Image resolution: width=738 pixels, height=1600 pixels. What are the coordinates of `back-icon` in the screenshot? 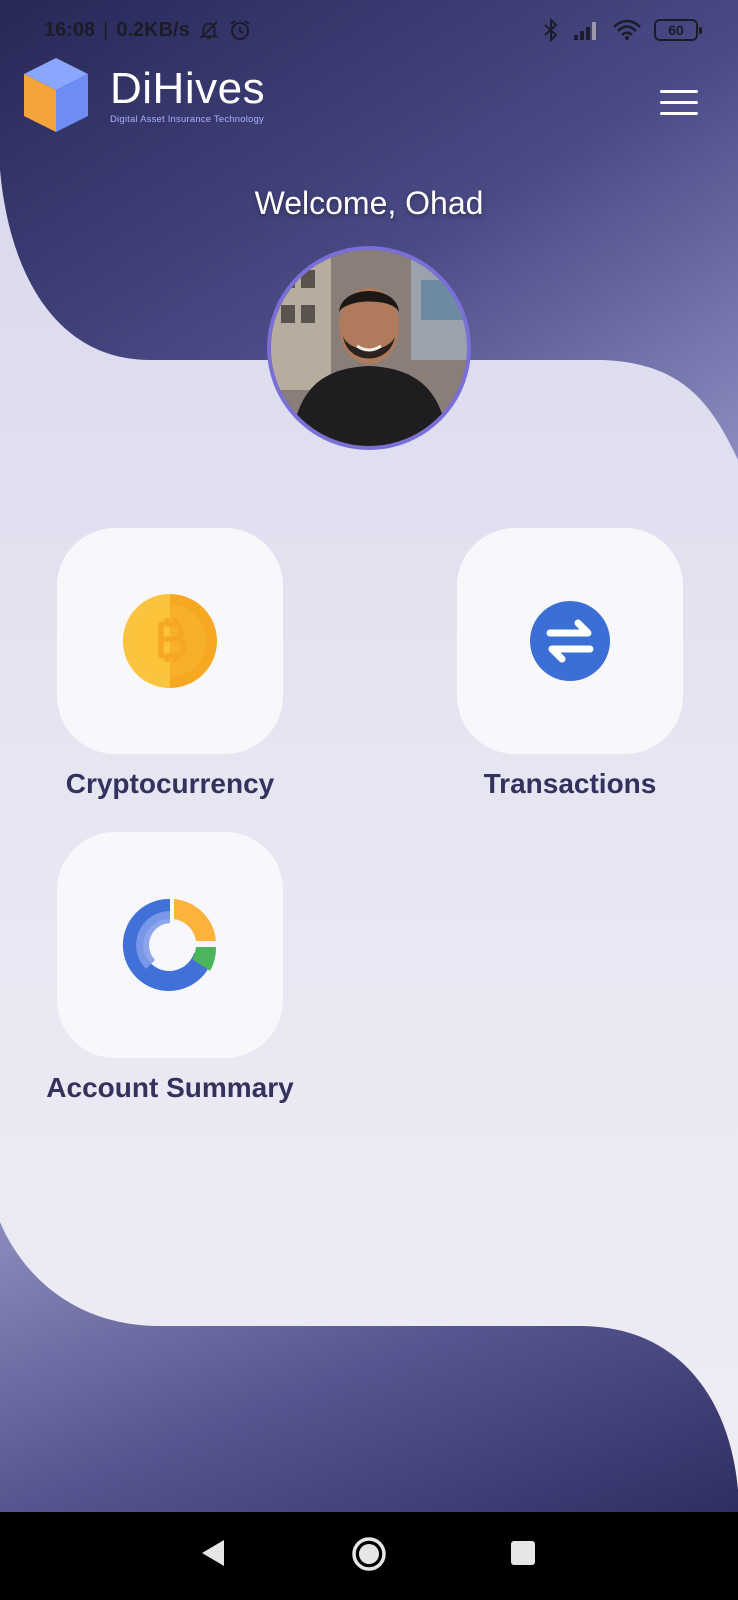 It's located at (213, 1553).